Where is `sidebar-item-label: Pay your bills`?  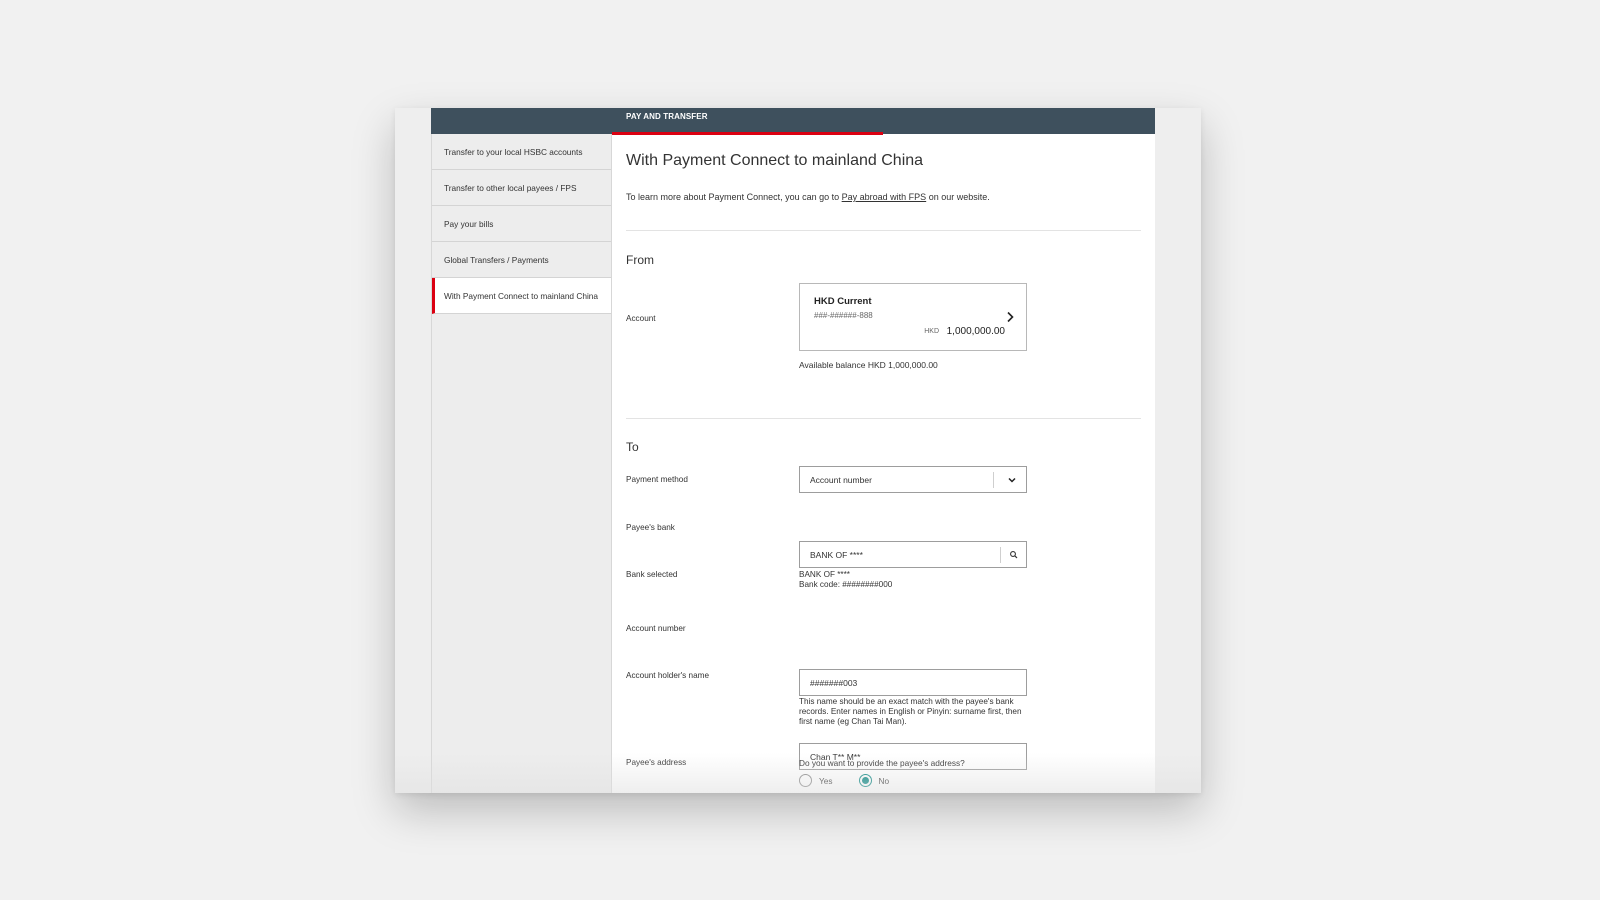 sidebar-item-label: Pay your bills is located at coordinates (469, 223).